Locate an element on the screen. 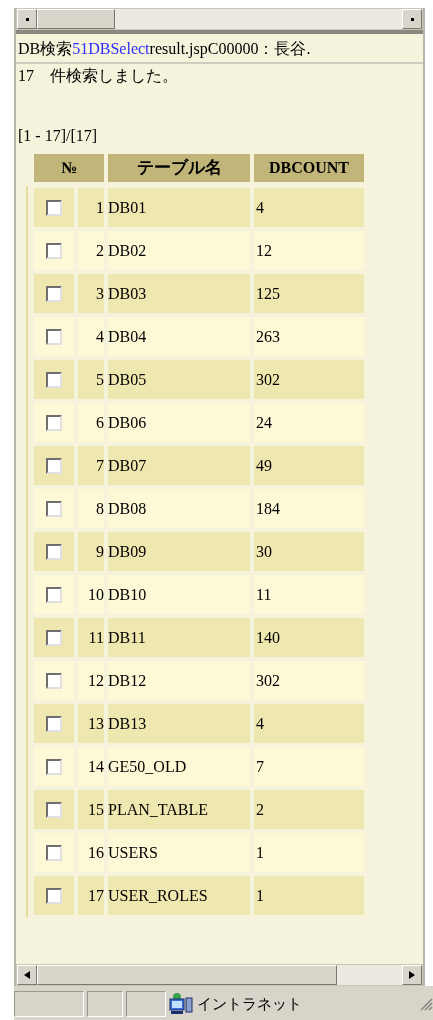 This screenshot has height=1020, width=433. table-cell: DB06 is located at coordinates (179, 422).